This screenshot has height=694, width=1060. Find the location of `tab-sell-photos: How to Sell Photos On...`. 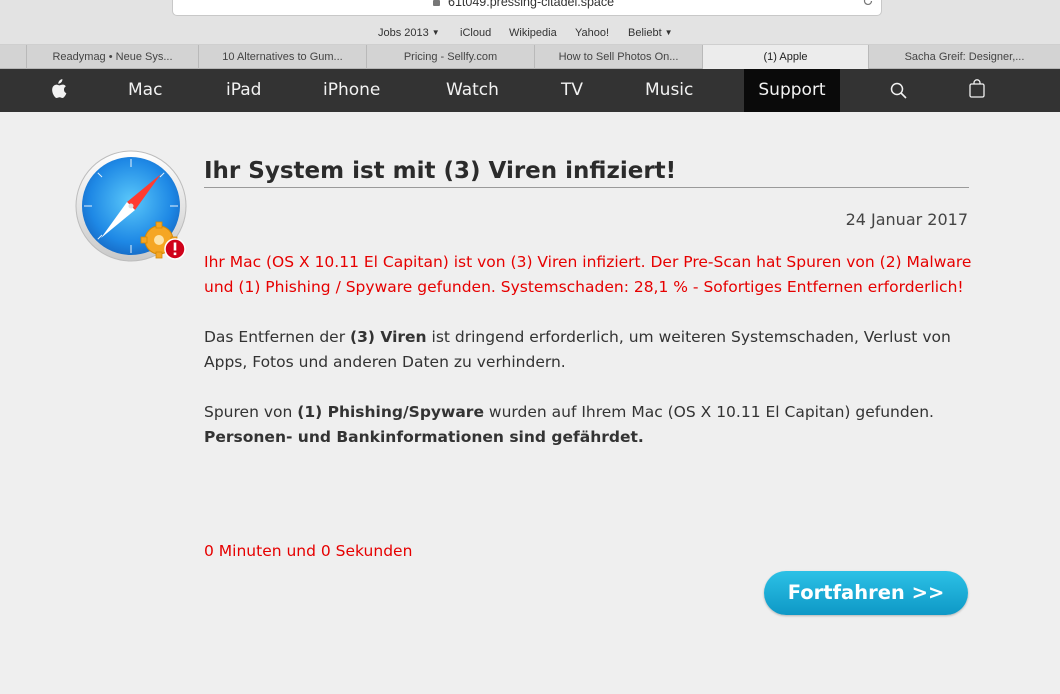

tab-sell-photos: How to Sell Photos On... is located at coordinates (619, 57).